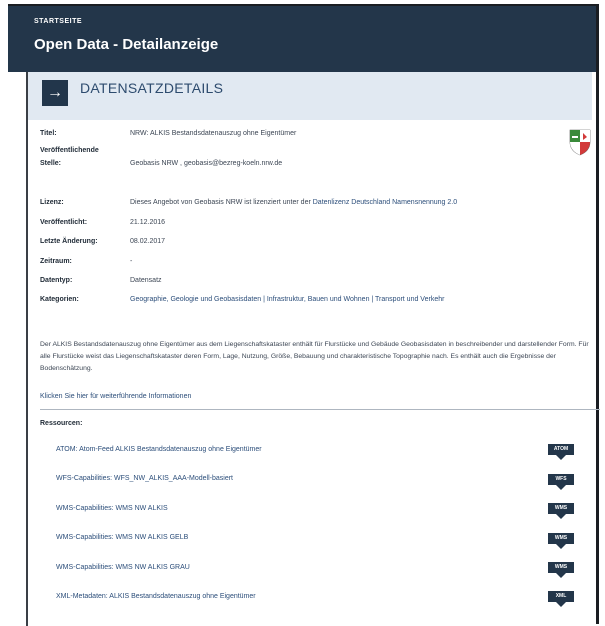 This screenshot has height=626, width=605. I want to click on resource-link-wms: WMS-Capabilities: WMS NW ALKIS, so click(112, 508).